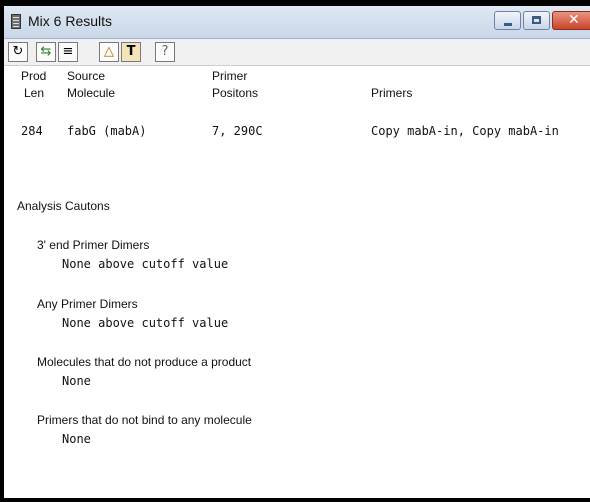  What do you see at coordinates (91, 93) in the screenshot?
I see `col-header-molecule: Molecule` at bounding box center [91, 93].